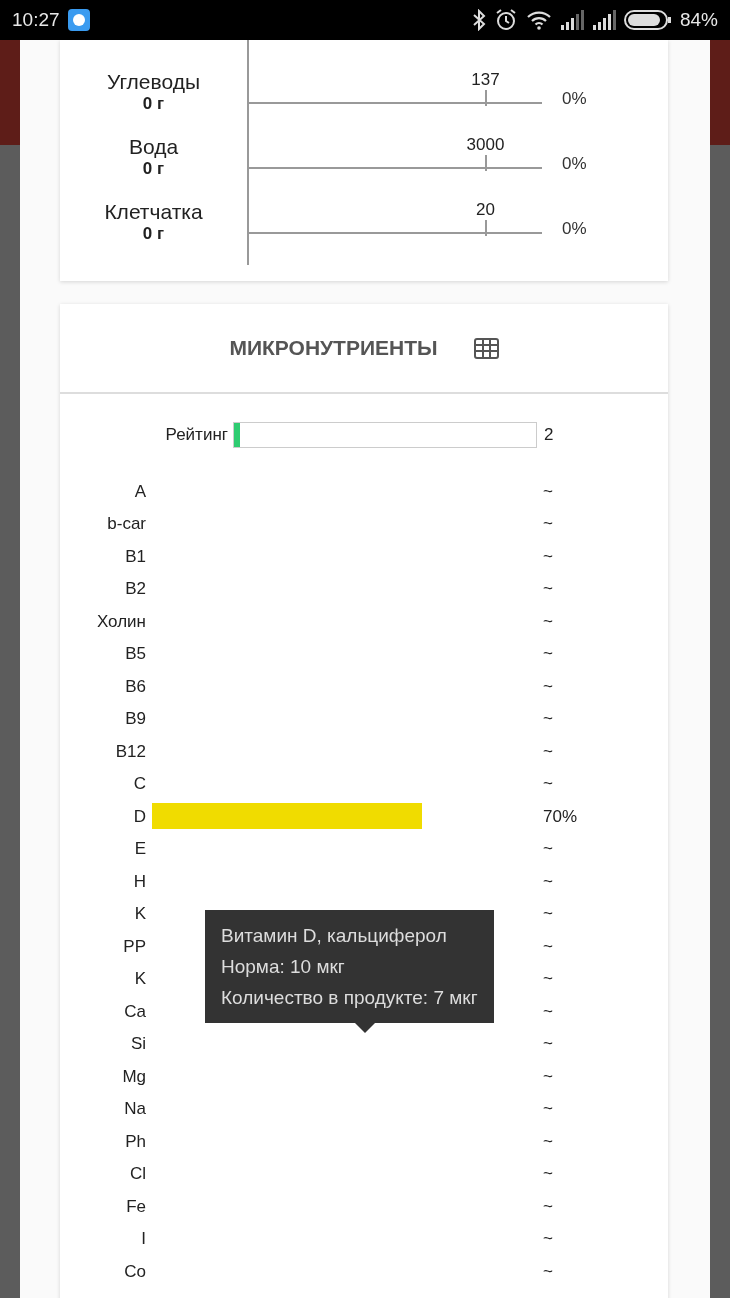 This screenshot has height=1298, width=730. What do you see at coordinates (120, 621) in the screenshot?
I see `nutrient-label: Холин` at bounding box center [120, 621].